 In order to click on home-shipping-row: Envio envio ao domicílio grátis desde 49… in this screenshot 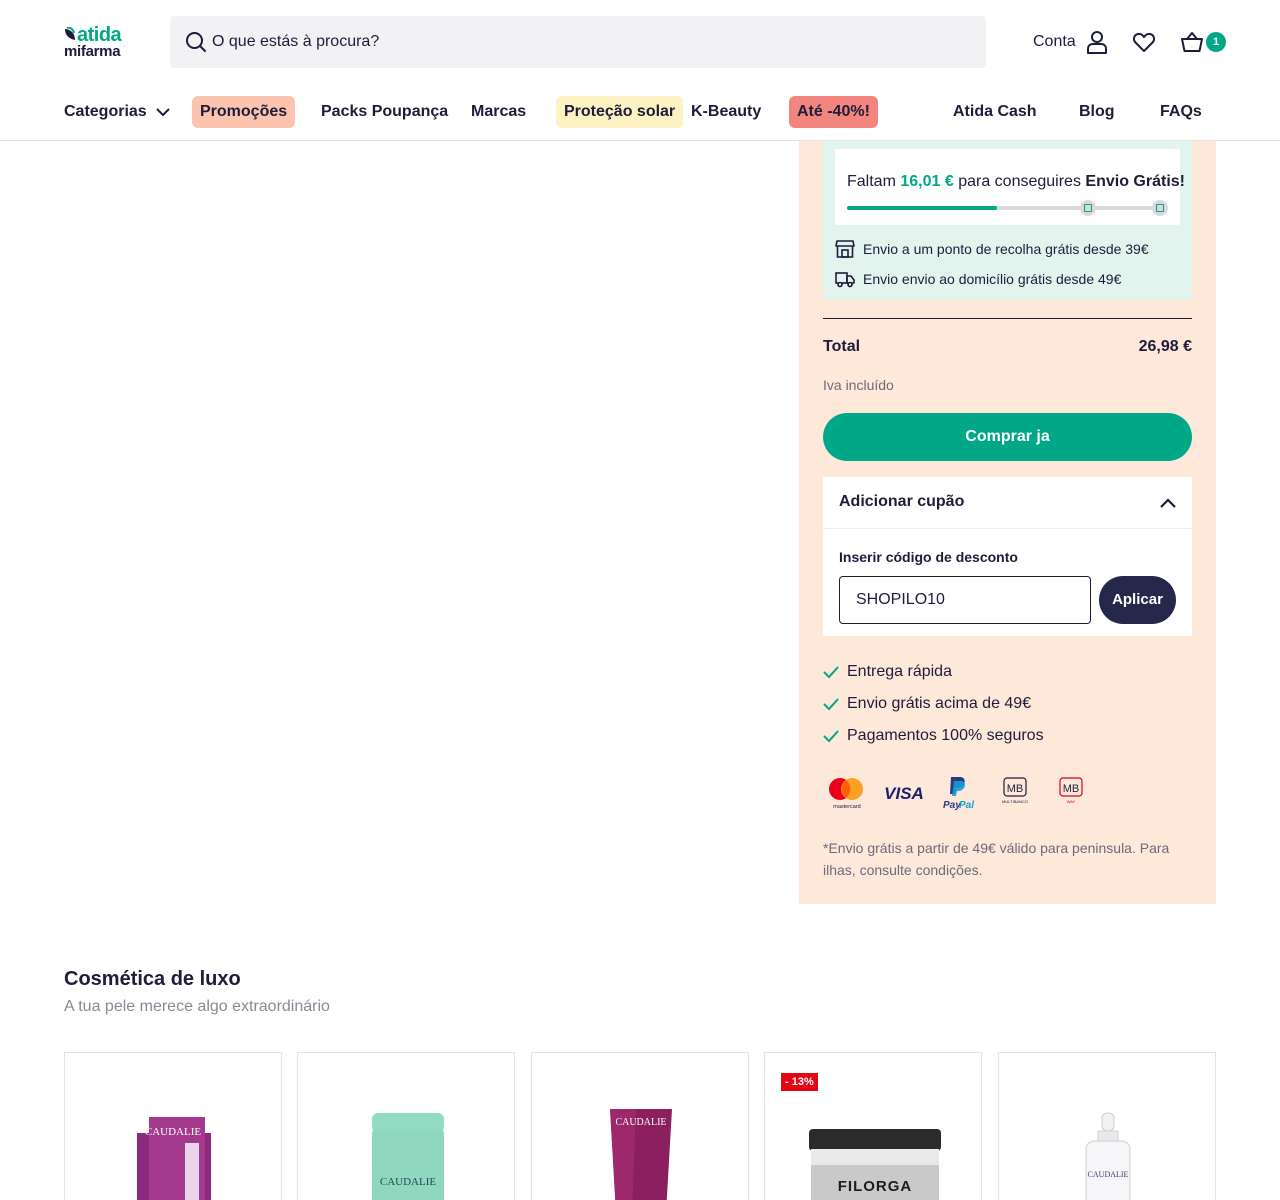, I will do `click(978, 279)`.